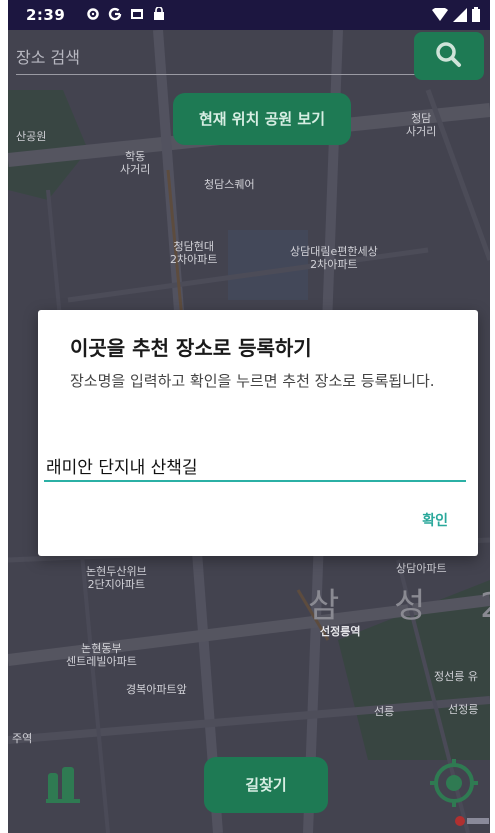 This screenshot has width=495, height=833. Describe the element at coordinates (191, 348) in the screenshot. I see `dialog-title: 이곳을 추천 장소로 등록하기` at that location.